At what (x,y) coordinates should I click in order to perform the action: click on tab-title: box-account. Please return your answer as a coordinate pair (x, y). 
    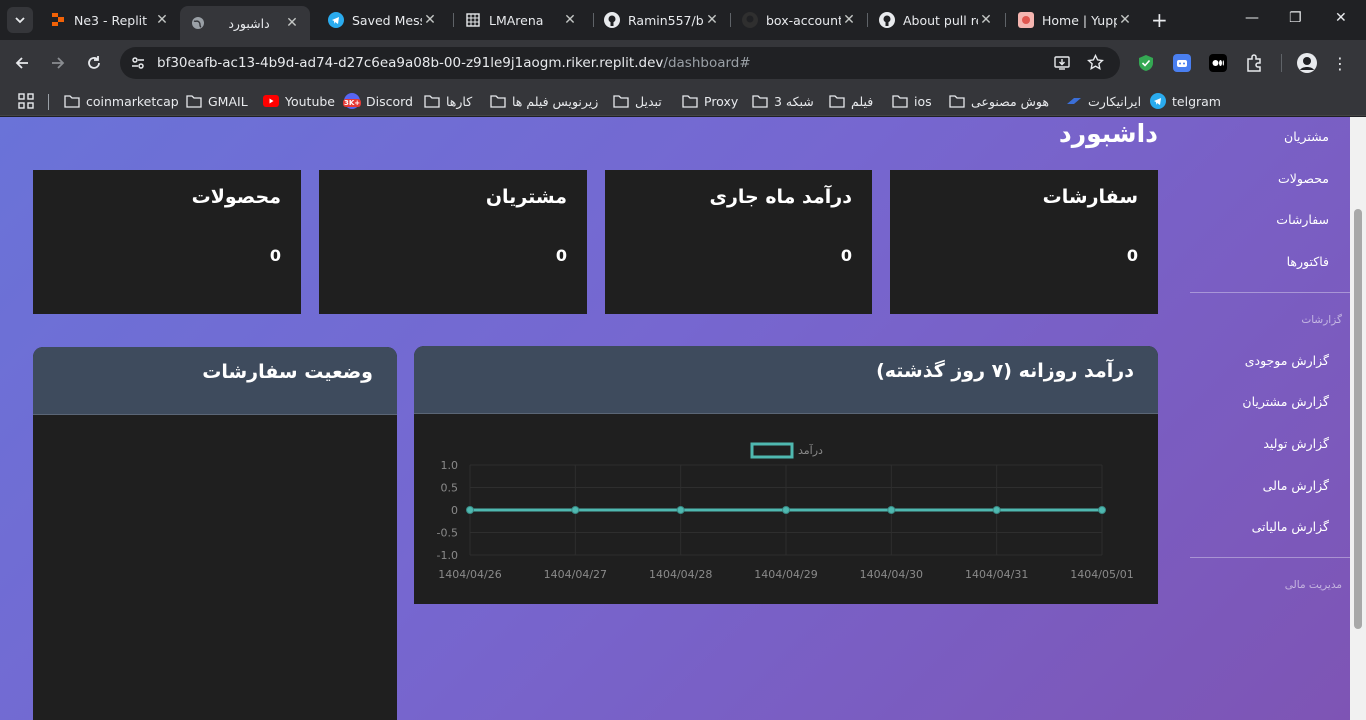
    Looking at the image, I should click on (803, 20).